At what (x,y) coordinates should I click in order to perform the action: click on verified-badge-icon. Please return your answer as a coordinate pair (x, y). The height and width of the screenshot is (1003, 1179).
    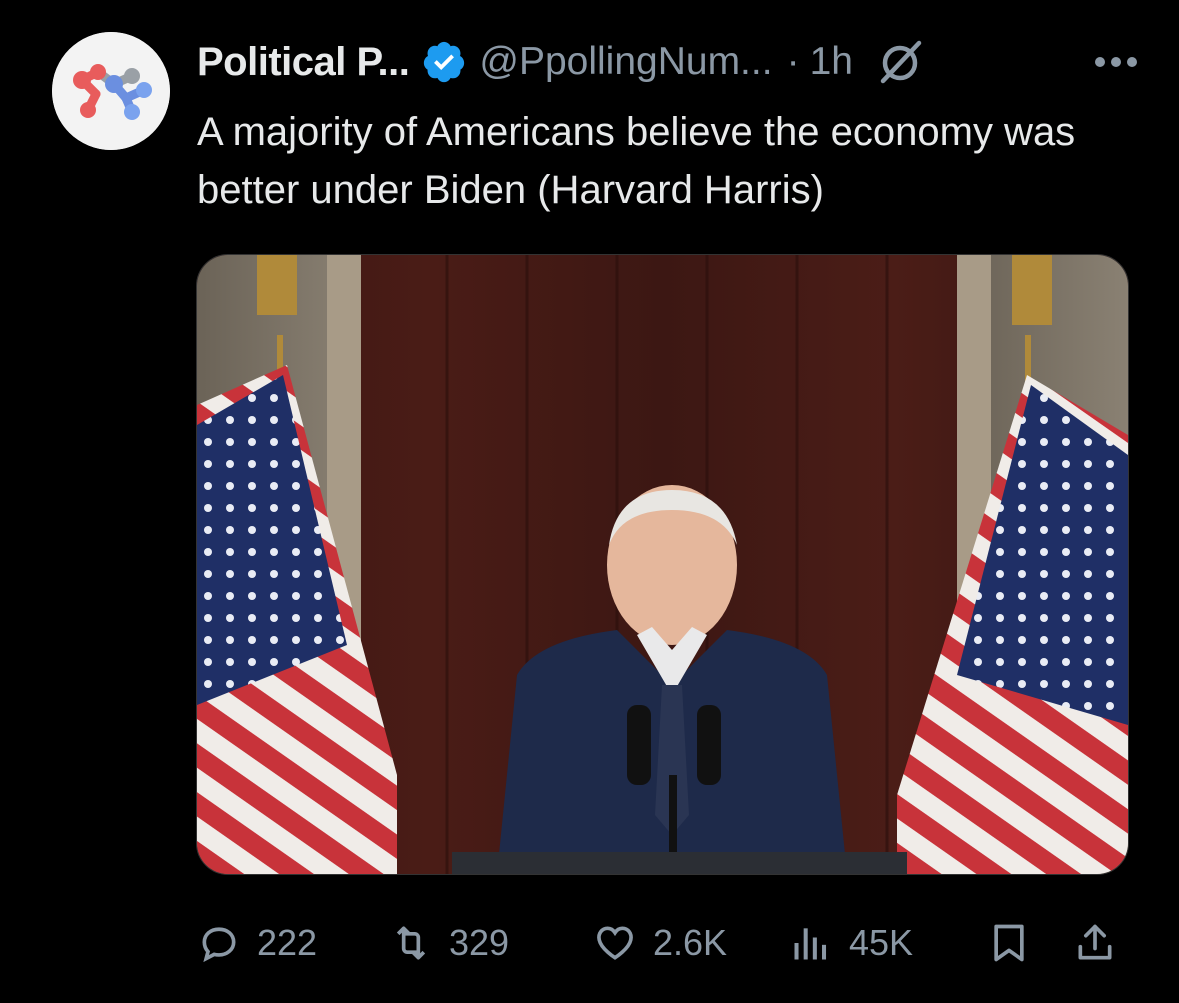
    Looking at the image, I should click on (444, 62).